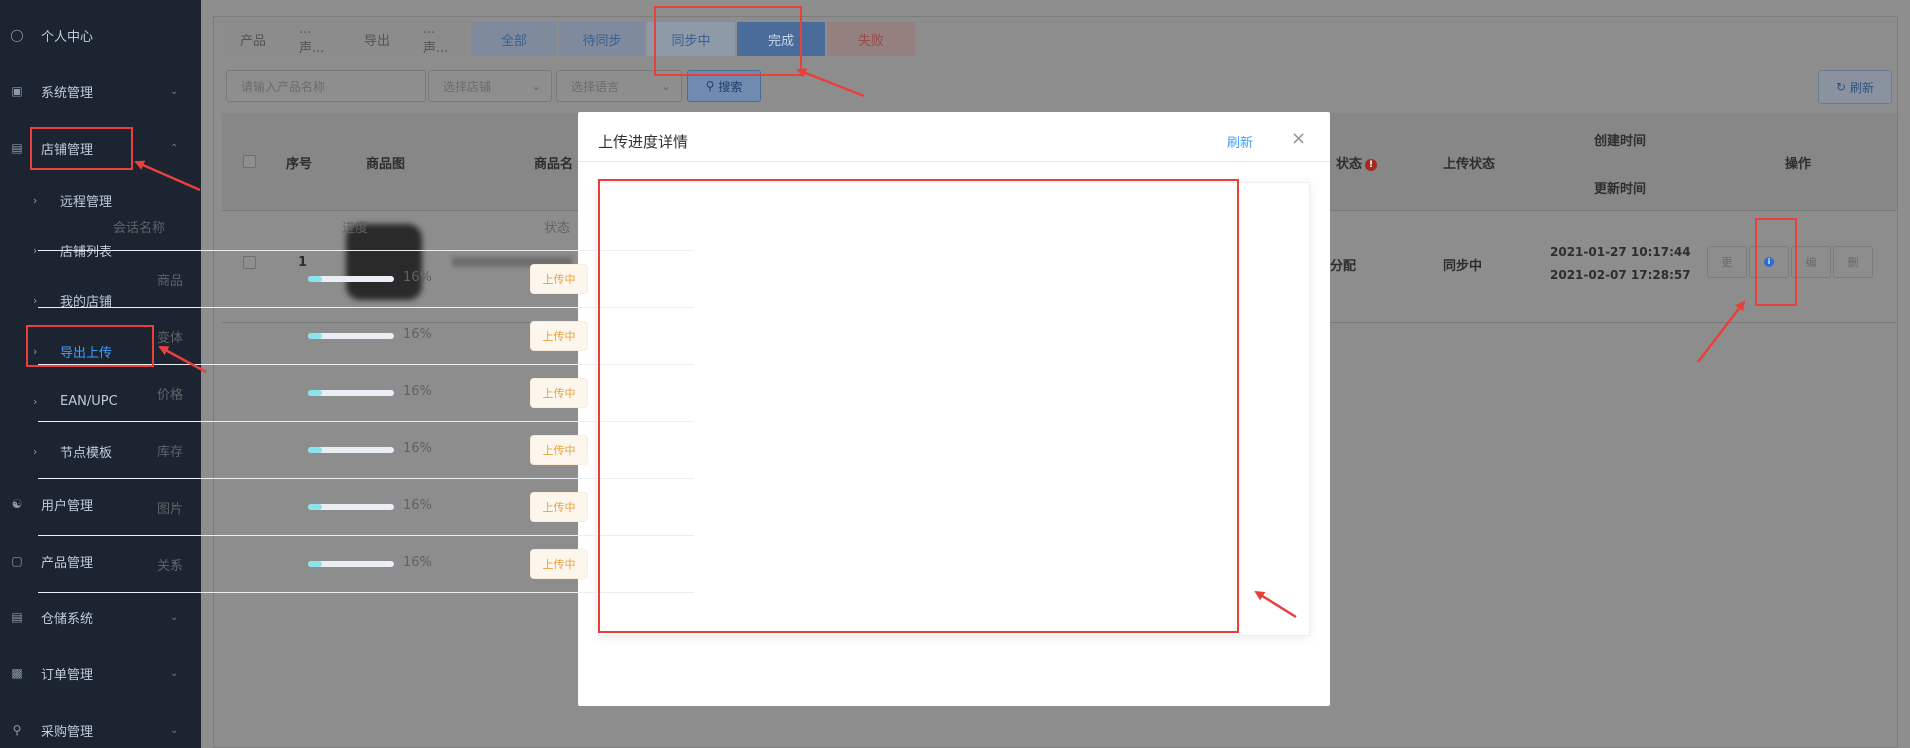 Image resolution: width=1910 pixels, height=748 pixels. What do you see at coordinates (1620, 141) in the screenshot?
I see `header-created: 创建时间` at bounding box center [1620, 141].